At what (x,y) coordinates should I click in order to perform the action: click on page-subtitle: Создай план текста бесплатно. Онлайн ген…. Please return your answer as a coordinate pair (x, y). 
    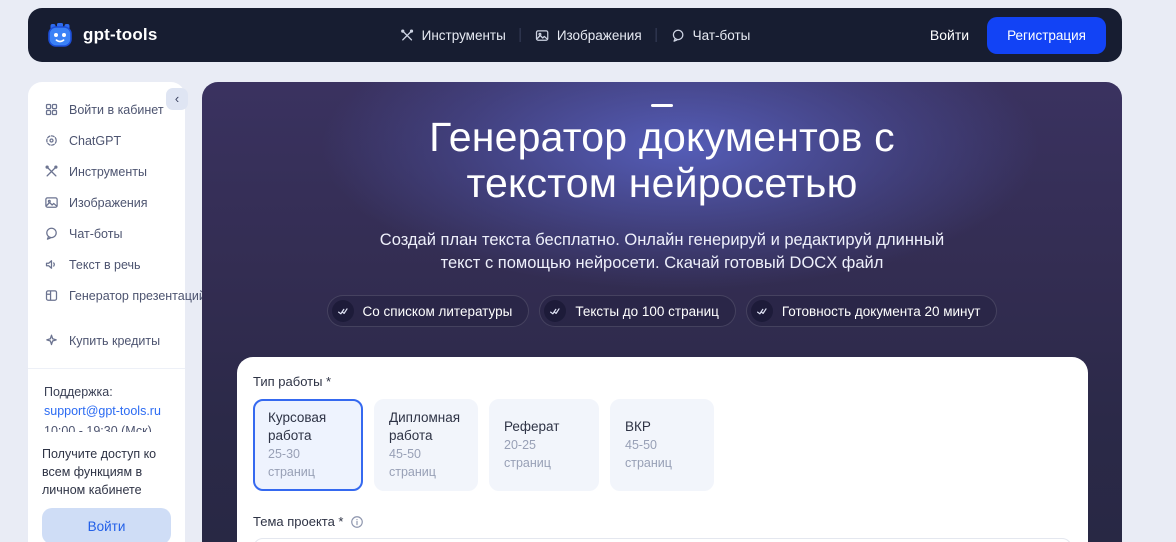
    Looking at the image, I should click on (662, 251).